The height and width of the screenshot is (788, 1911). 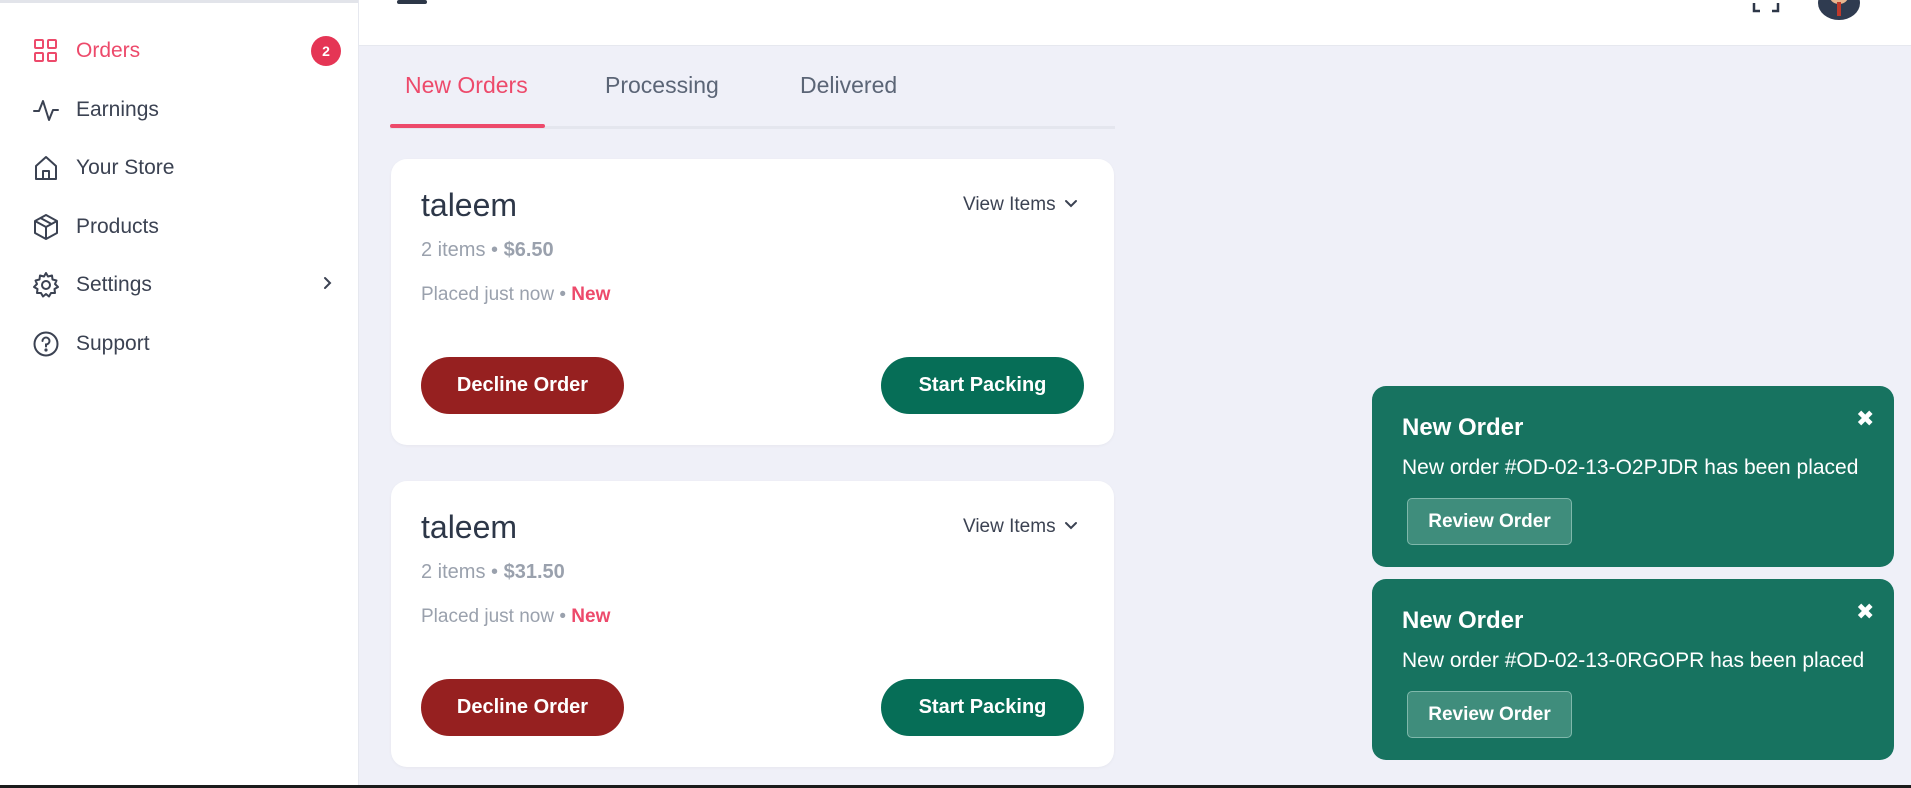 I want to click on grid-icon, so click(x=46, y=51).